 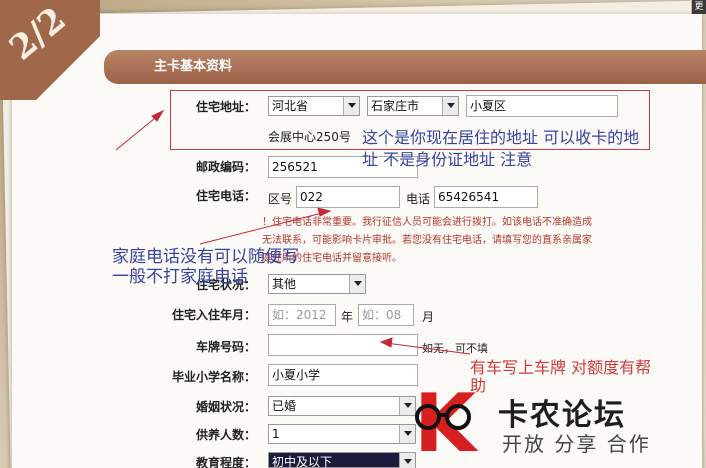 What do you see at coordinates (443, 417) in the screenshot?
I see `glasses-icon` at bounding box center [443, 417].